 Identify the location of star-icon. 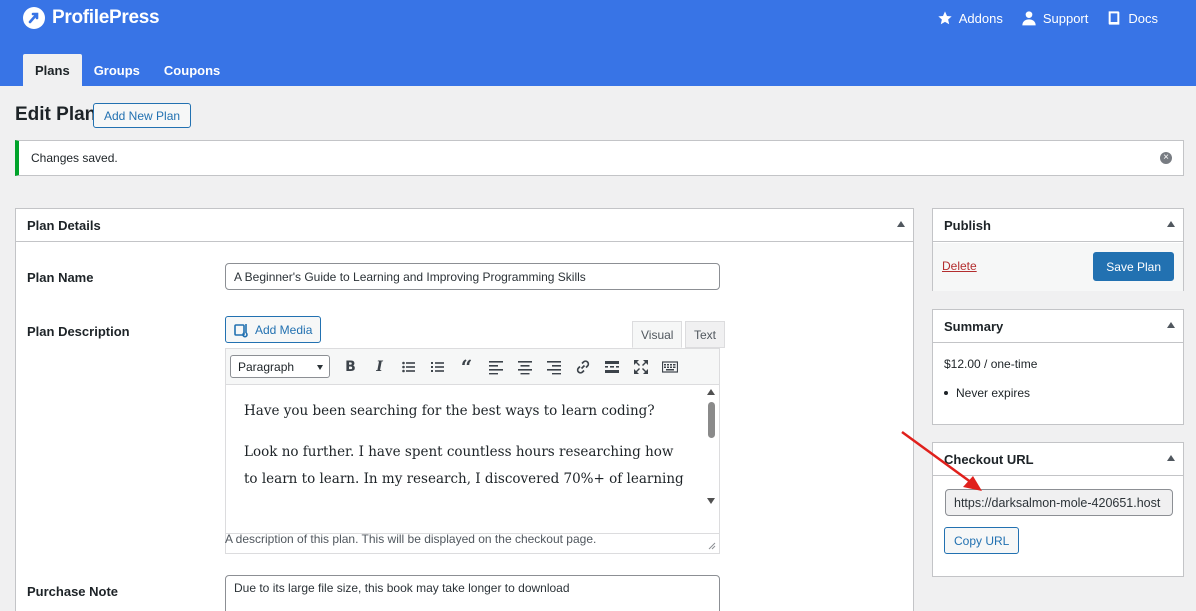
(945, 18).